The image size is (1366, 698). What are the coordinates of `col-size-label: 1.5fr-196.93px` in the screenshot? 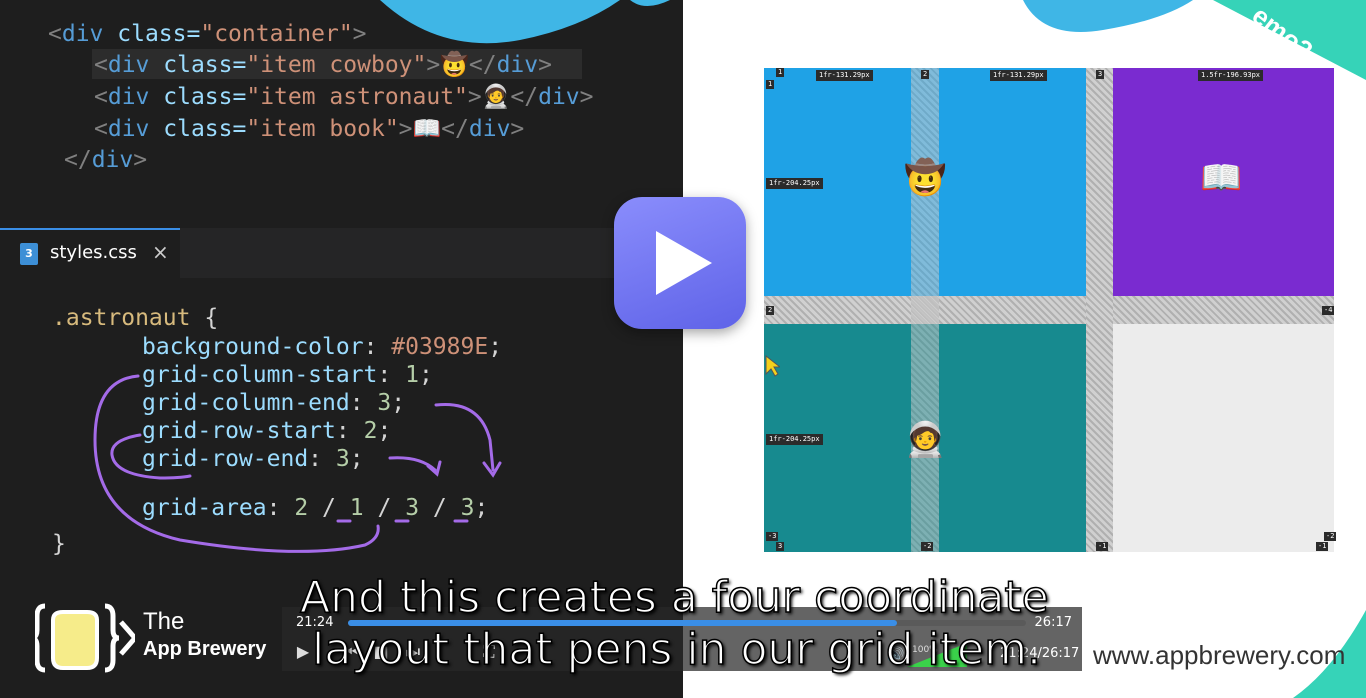 It's located at (1231, 75).